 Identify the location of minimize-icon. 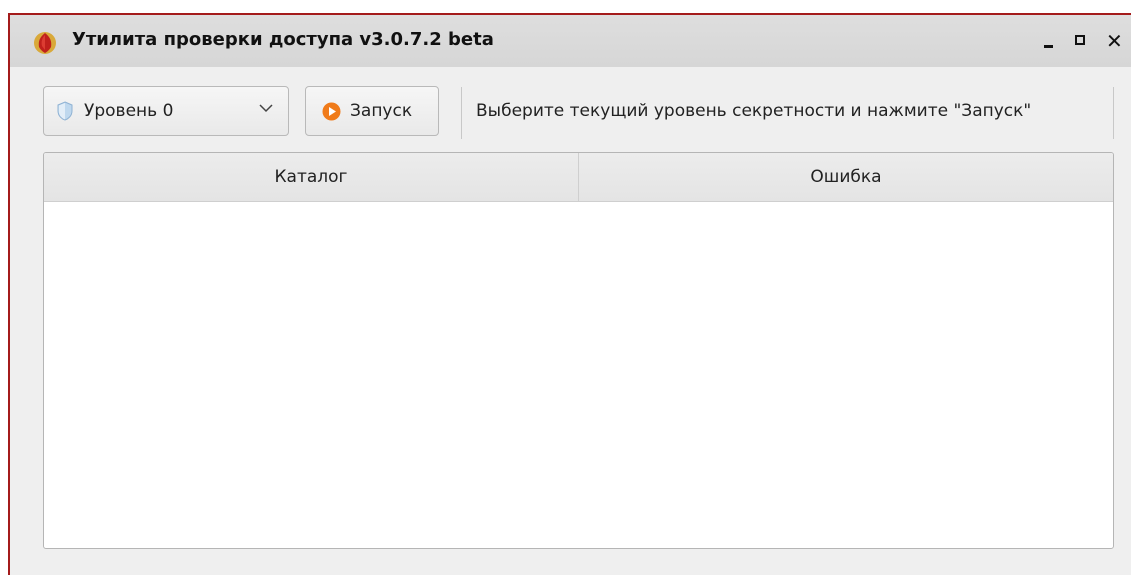
(1048, 46).